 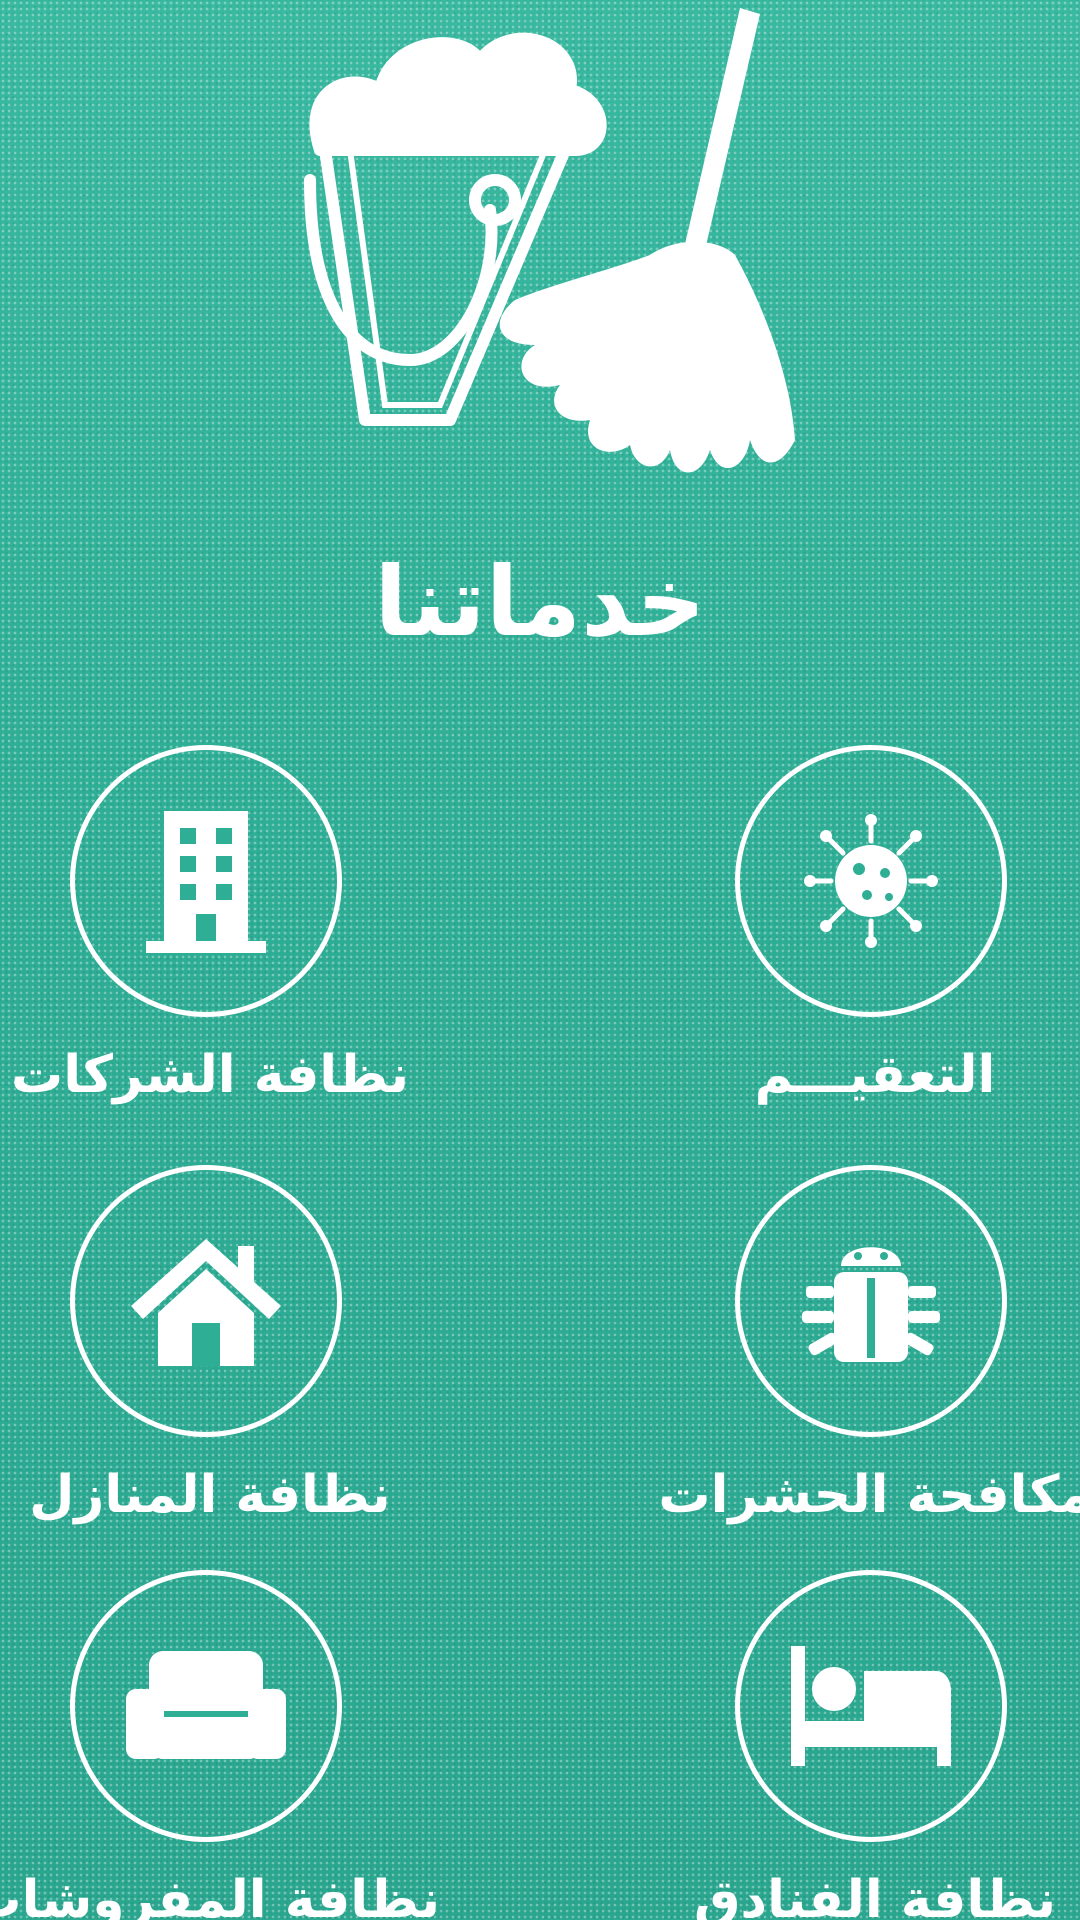 I want to click on bucket-broom-icon, so click(x=549, y=240).